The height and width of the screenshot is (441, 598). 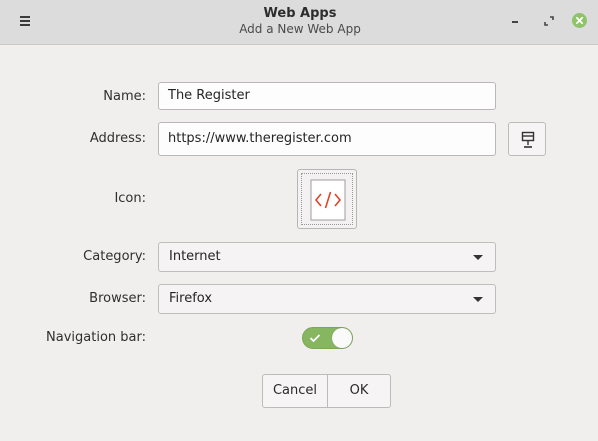 What do you see at coordinates (327, 257) in the screenshot?
I see `category-dropdown: Internet` at bounding box center [327, 257].